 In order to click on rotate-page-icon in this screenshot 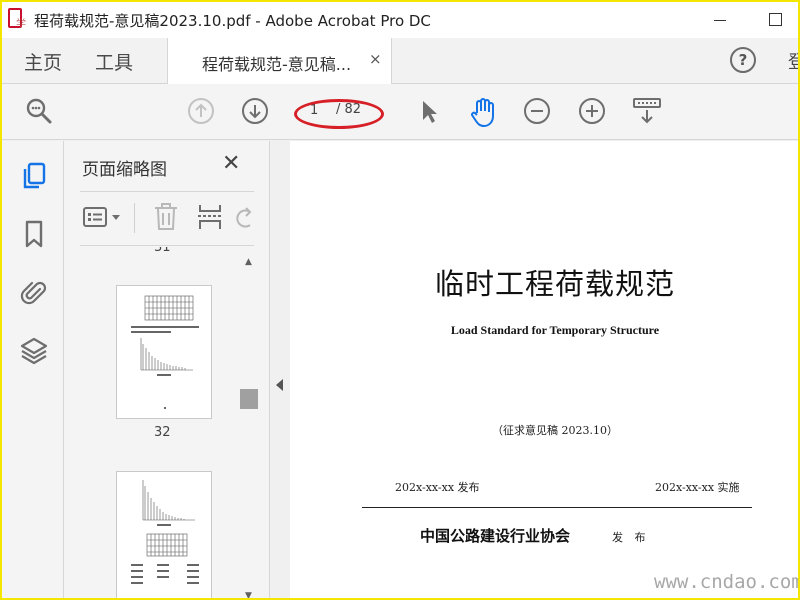, I will do `click(244, 218)`.